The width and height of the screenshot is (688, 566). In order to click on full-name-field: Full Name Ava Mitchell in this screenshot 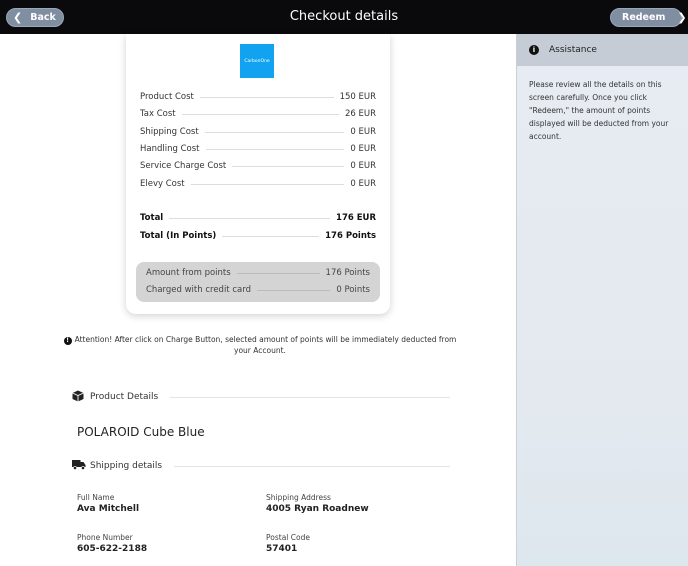, I will do `click(108, 503)`.